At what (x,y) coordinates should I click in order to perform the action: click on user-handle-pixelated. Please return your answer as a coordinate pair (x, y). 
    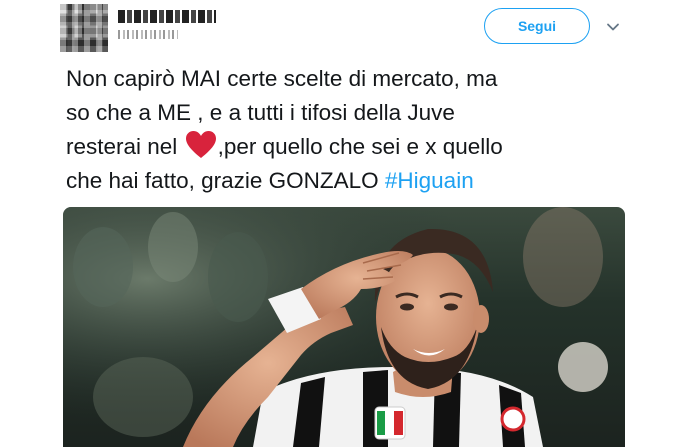
    Looking at the image, I should click on (148, 34).